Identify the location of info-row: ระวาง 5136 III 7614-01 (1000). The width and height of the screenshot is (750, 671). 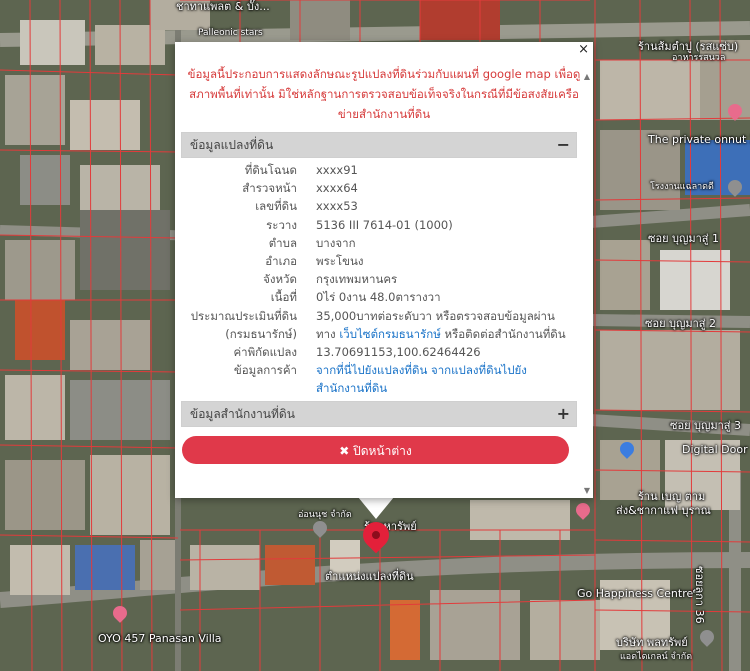
(379, 225).